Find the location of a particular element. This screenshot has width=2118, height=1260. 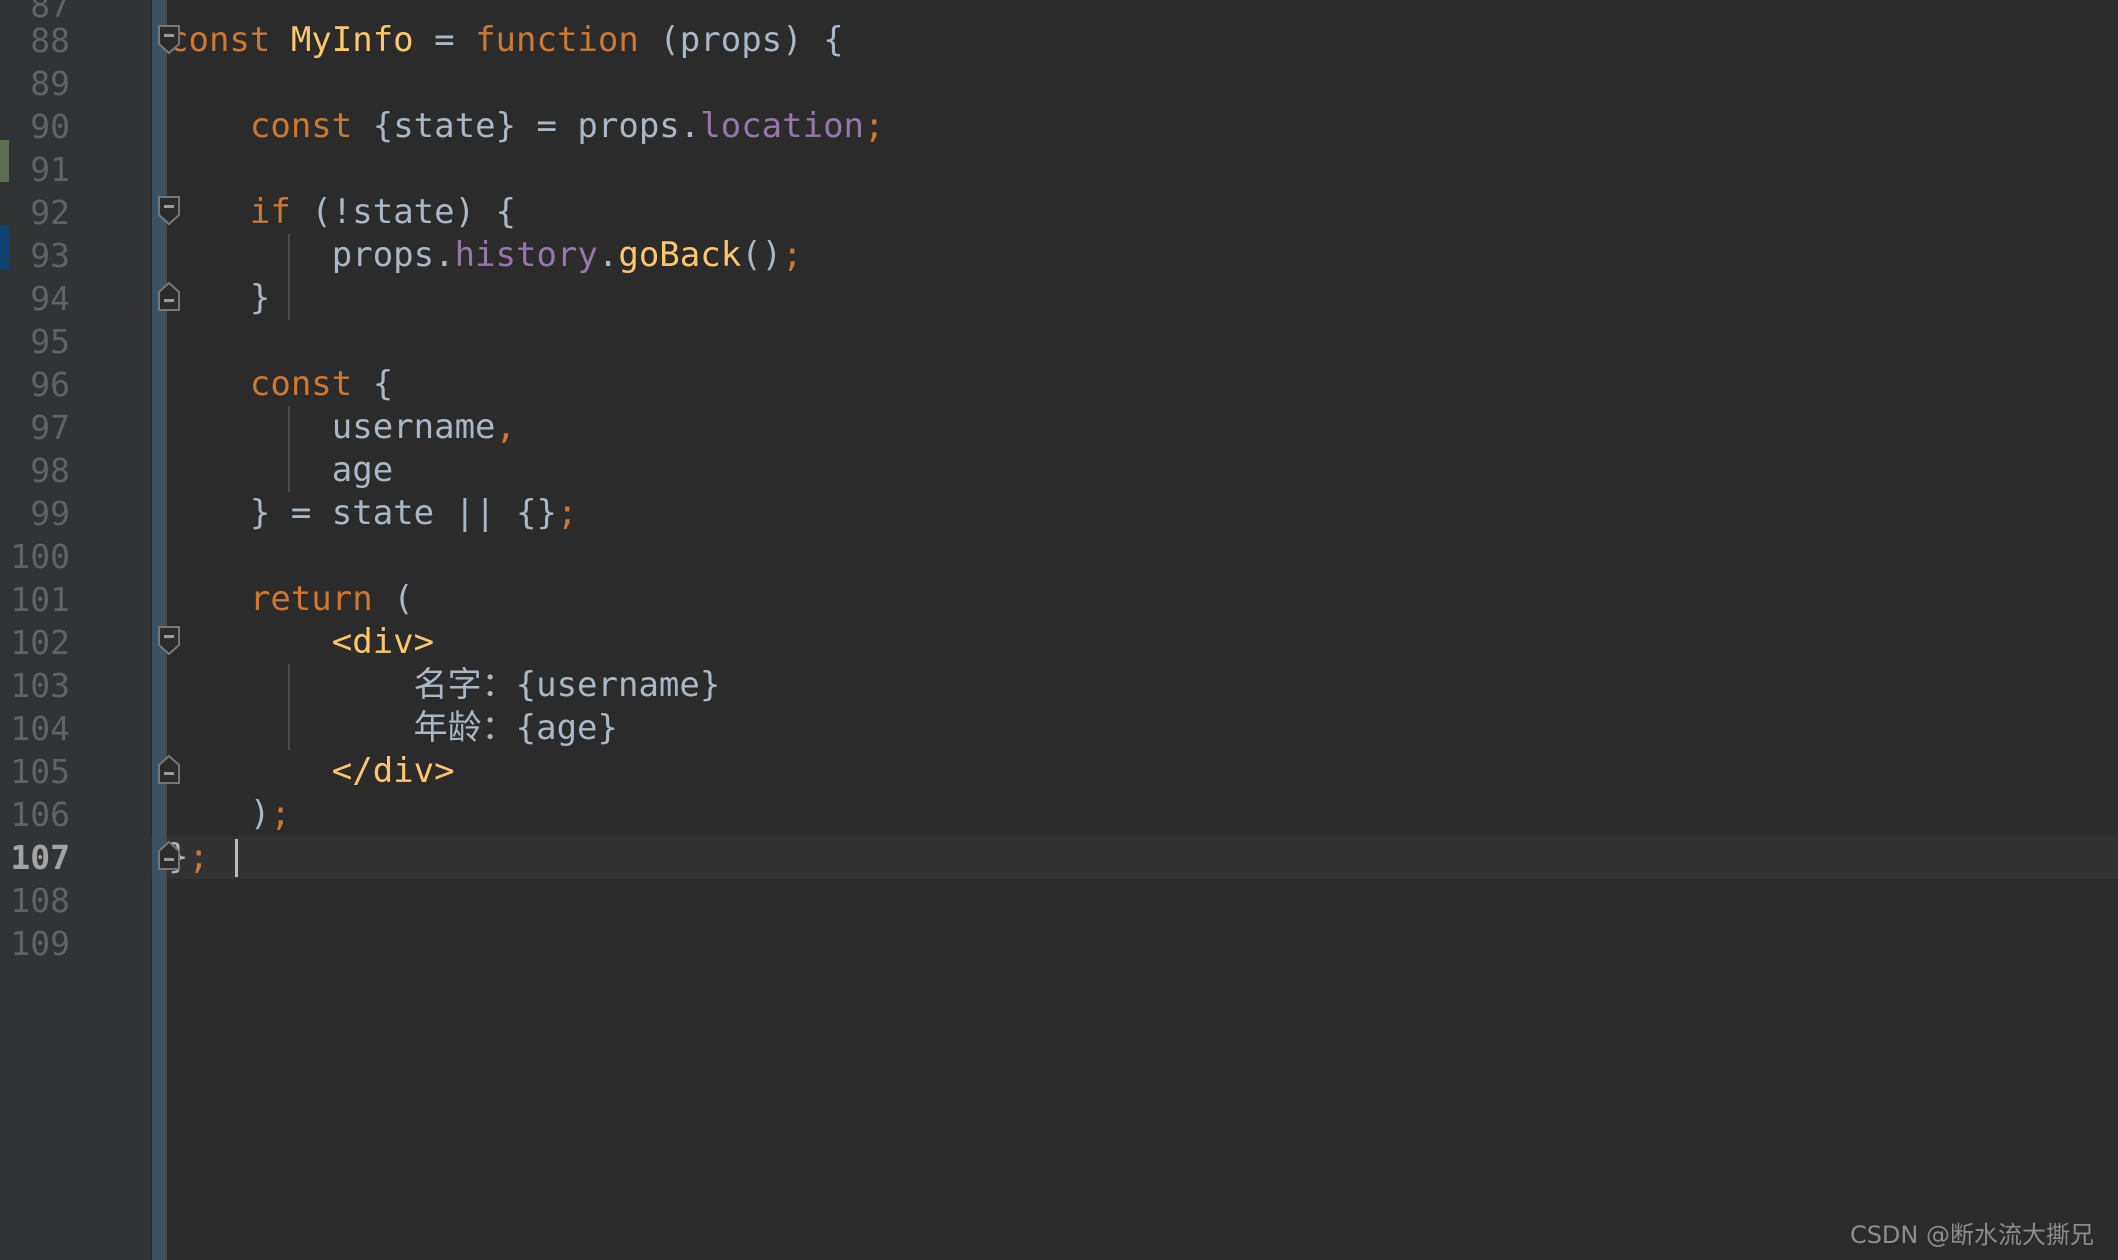

line-number-100: 100 is located at coordinates (35, 556).